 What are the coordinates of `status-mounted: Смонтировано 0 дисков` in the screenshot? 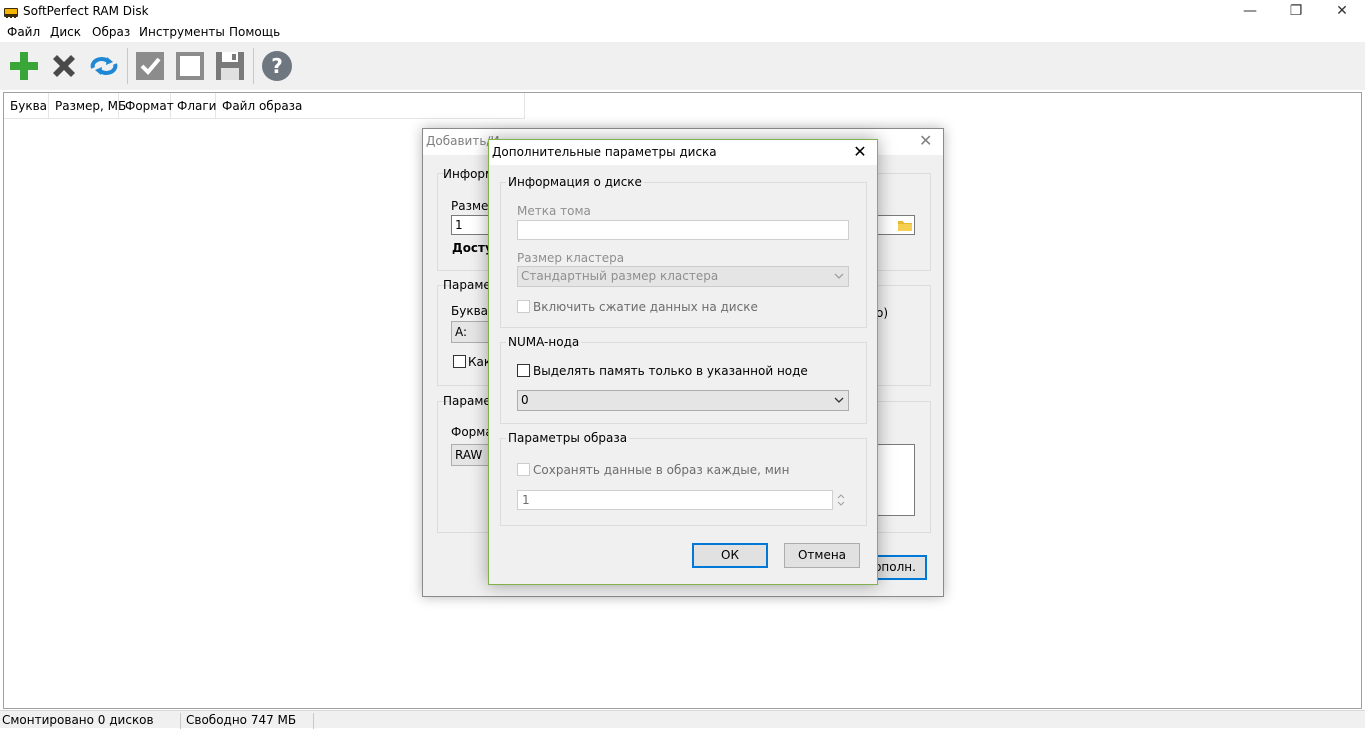 It's located at (78, 720).